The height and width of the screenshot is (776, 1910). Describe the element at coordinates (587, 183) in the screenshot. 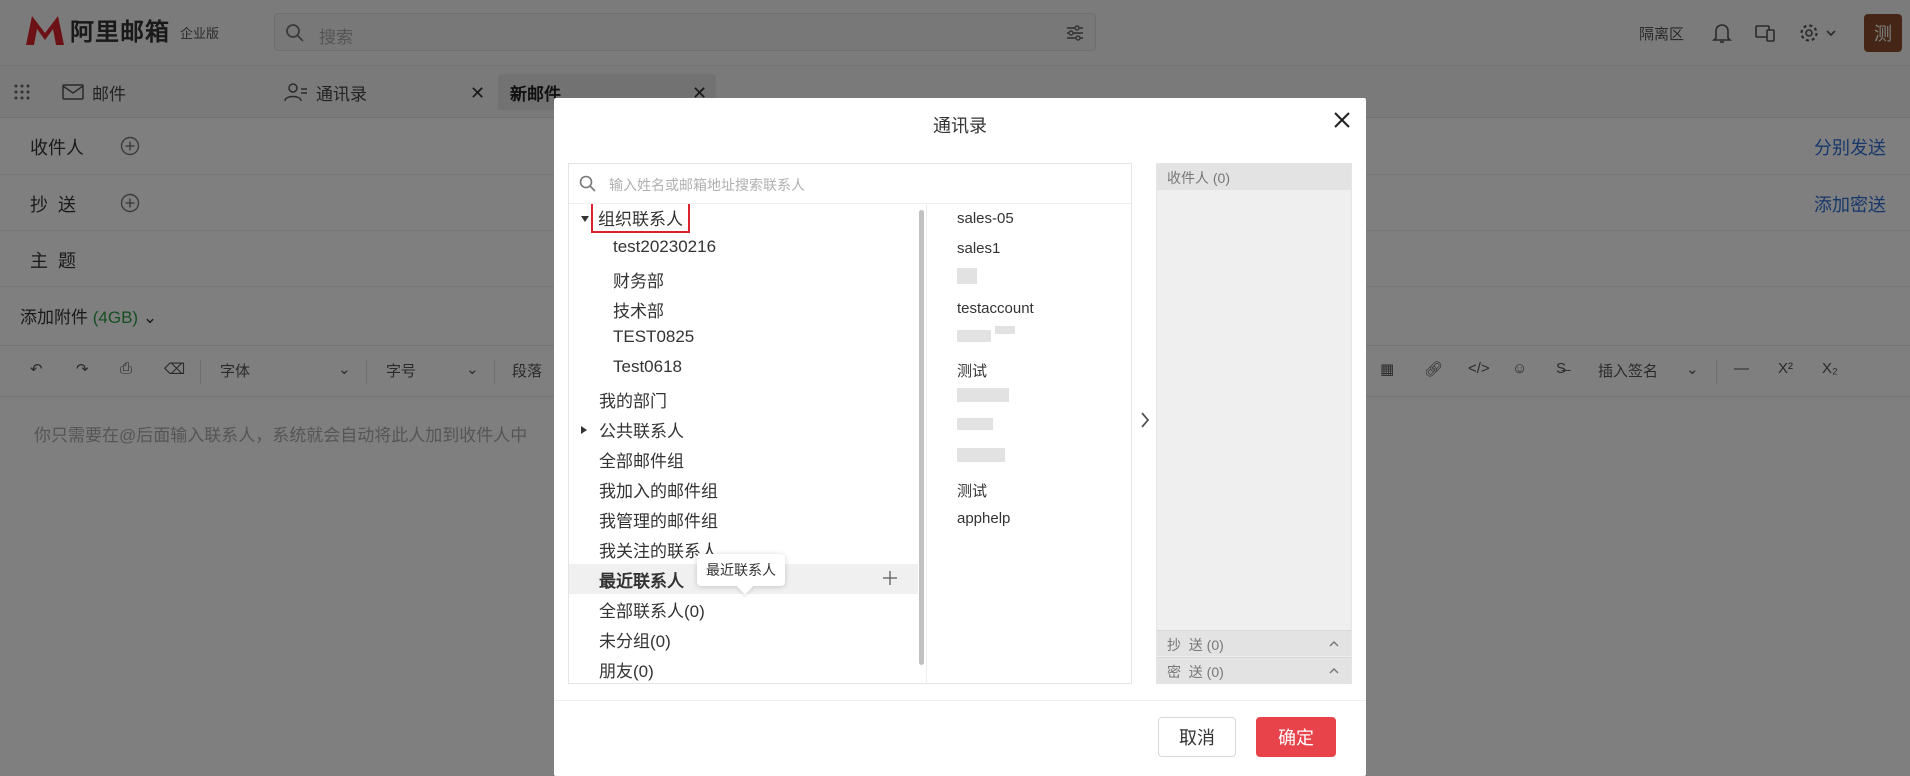

I see `search-icon` at that location.